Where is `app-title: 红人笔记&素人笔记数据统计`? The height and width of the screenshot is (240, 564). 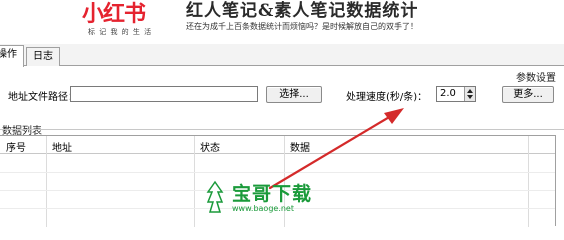 app-title: 红人笔记&素人笔记数据统计 is located at coordinates (302, 11).